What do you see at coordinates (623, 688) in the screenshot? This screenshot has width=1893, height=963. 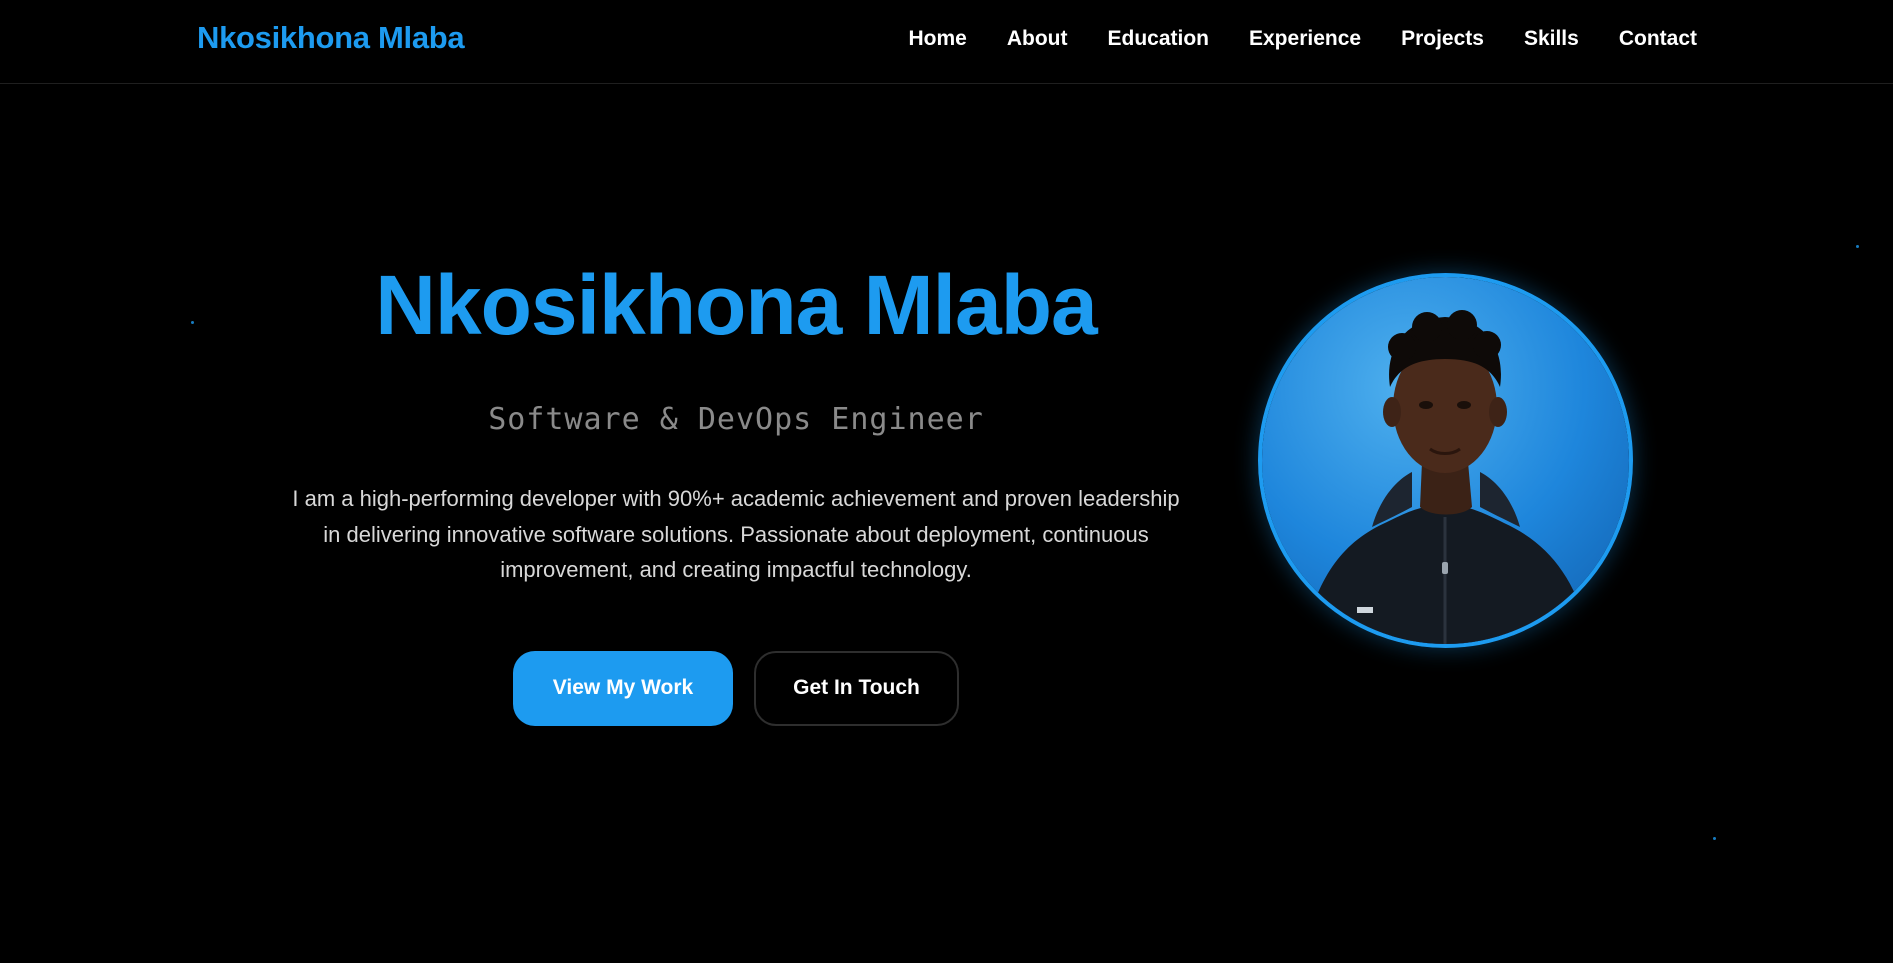 I see `view-my-work-button: View My Work` at bounding box center [623, 688].